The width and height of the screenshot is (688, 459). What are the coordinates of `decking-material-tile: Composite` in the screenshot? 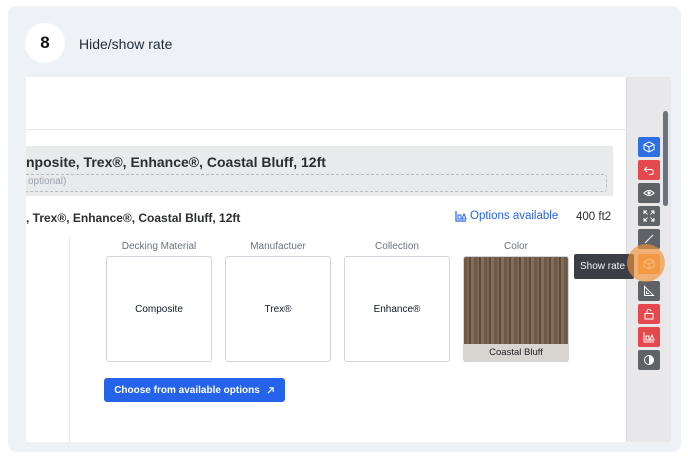 It's located at (159, 309).